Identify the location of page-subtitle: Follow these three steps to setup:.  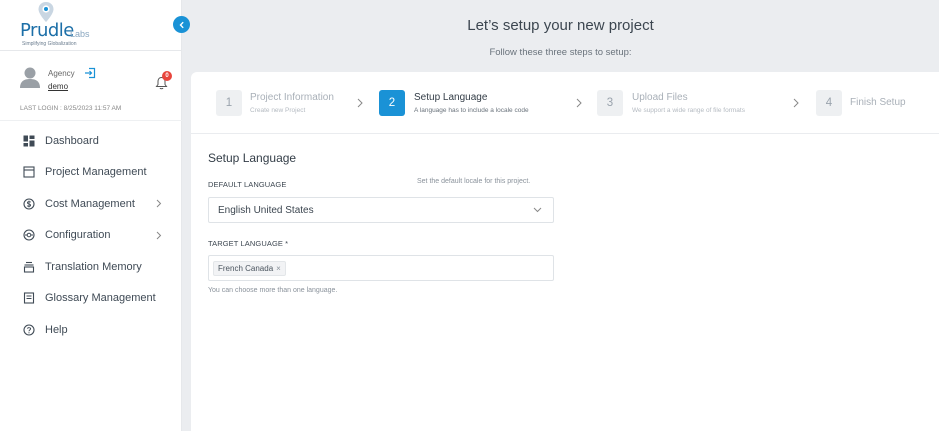
(560, 52).